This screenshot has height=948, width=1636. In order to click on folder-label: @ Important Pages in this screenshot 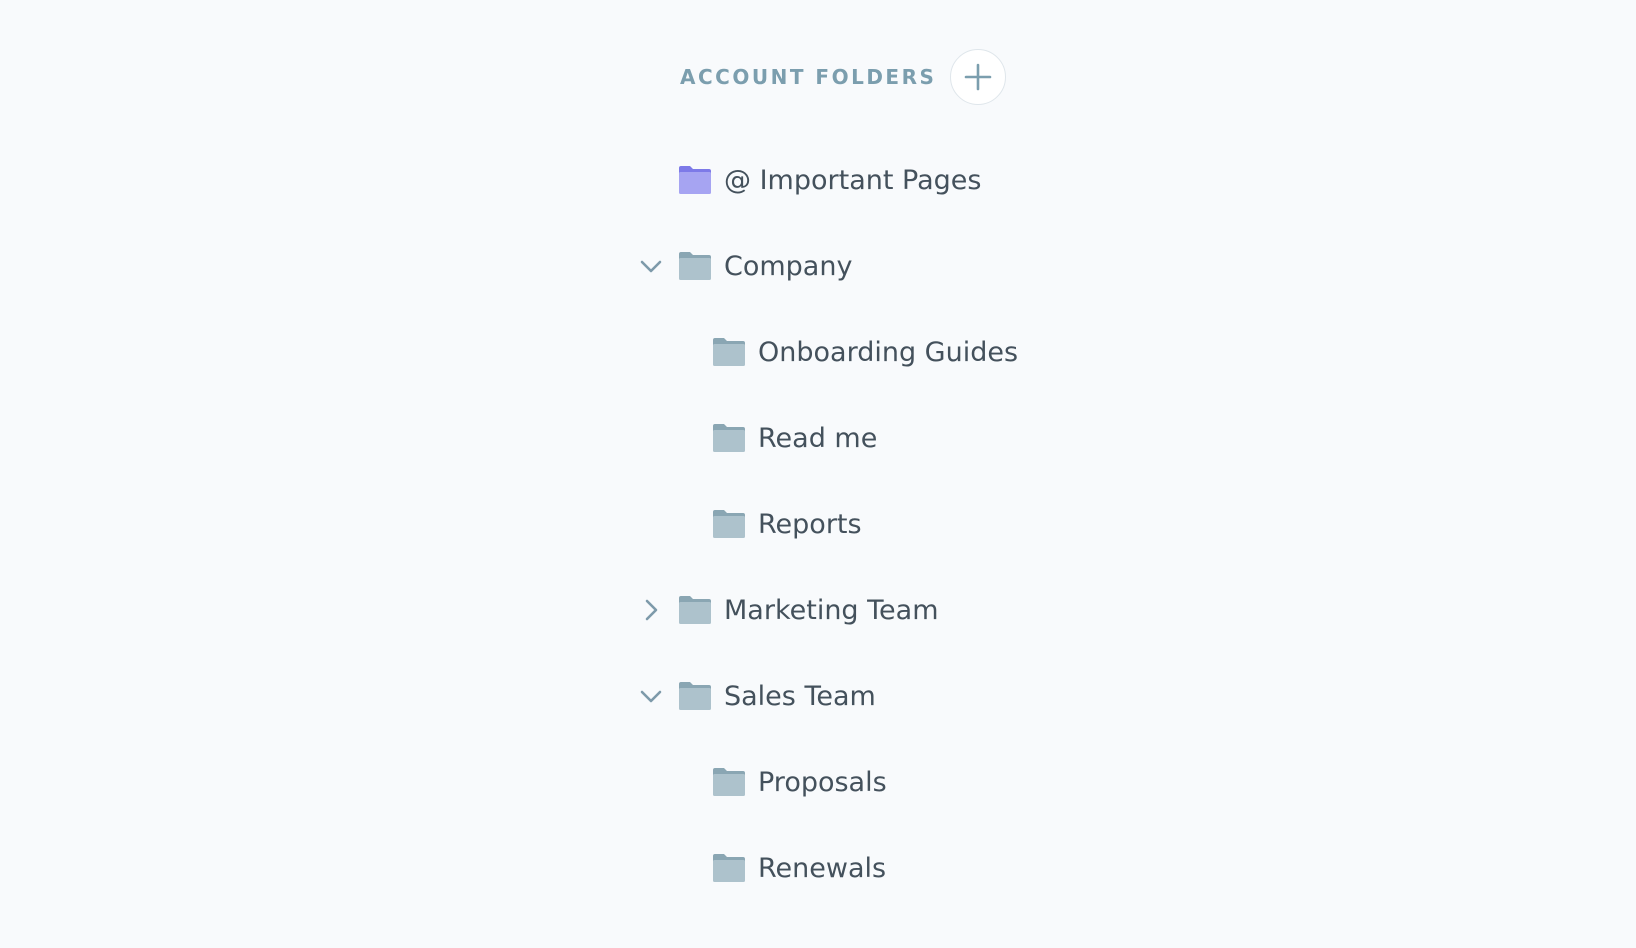, I will do `click(853, 180)`.